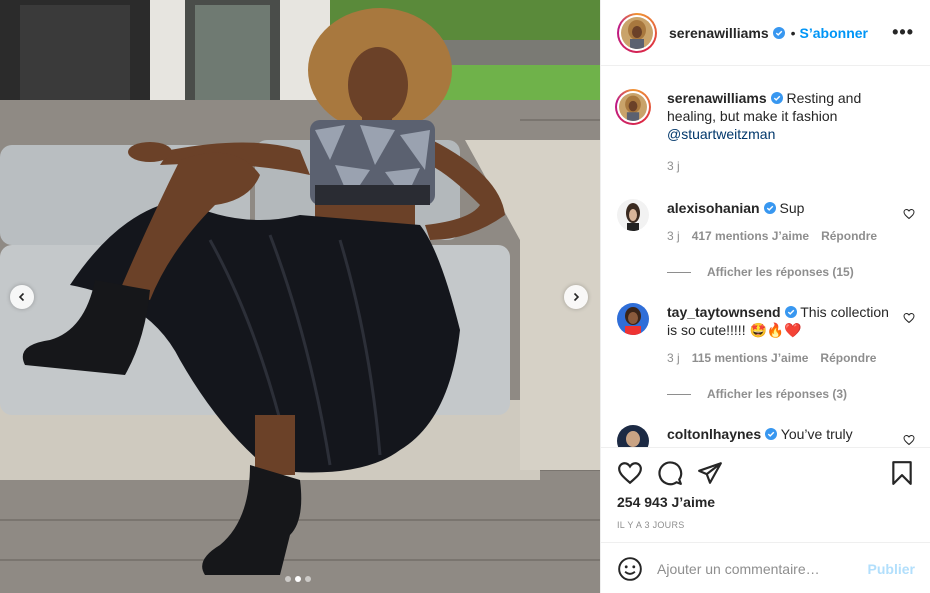 The image size is (930, 593). Describe the element at coordinates (719, 33) in the screenshot. I see `author-username: serenawilliams` at that location.